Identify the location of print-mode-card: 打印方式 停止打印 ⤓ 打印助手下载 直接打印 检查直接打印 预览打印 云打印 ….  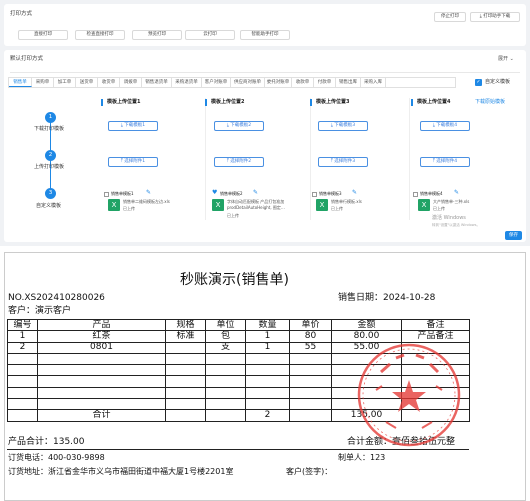
(265, 25).